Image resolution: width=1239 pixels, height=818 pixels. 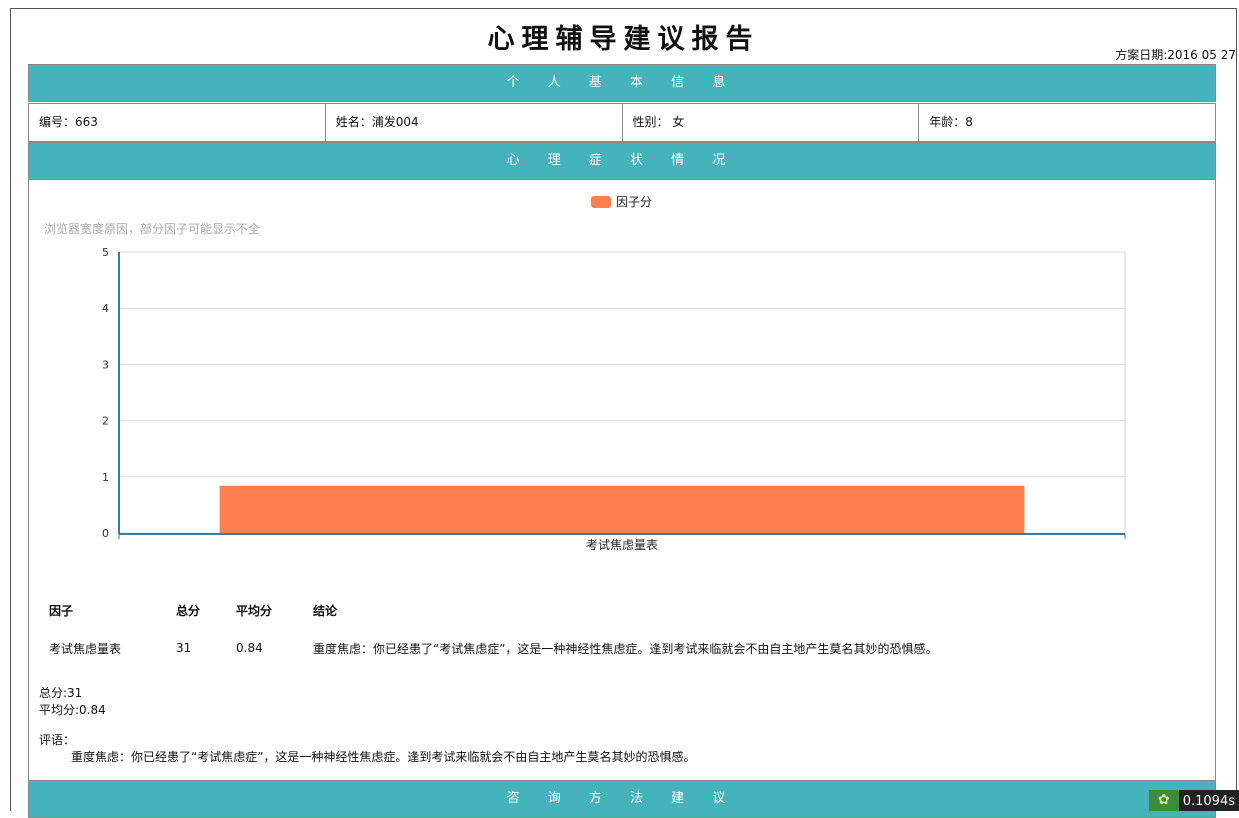 I want to click on y-tick-label: 1, so click(x=105, y=477).